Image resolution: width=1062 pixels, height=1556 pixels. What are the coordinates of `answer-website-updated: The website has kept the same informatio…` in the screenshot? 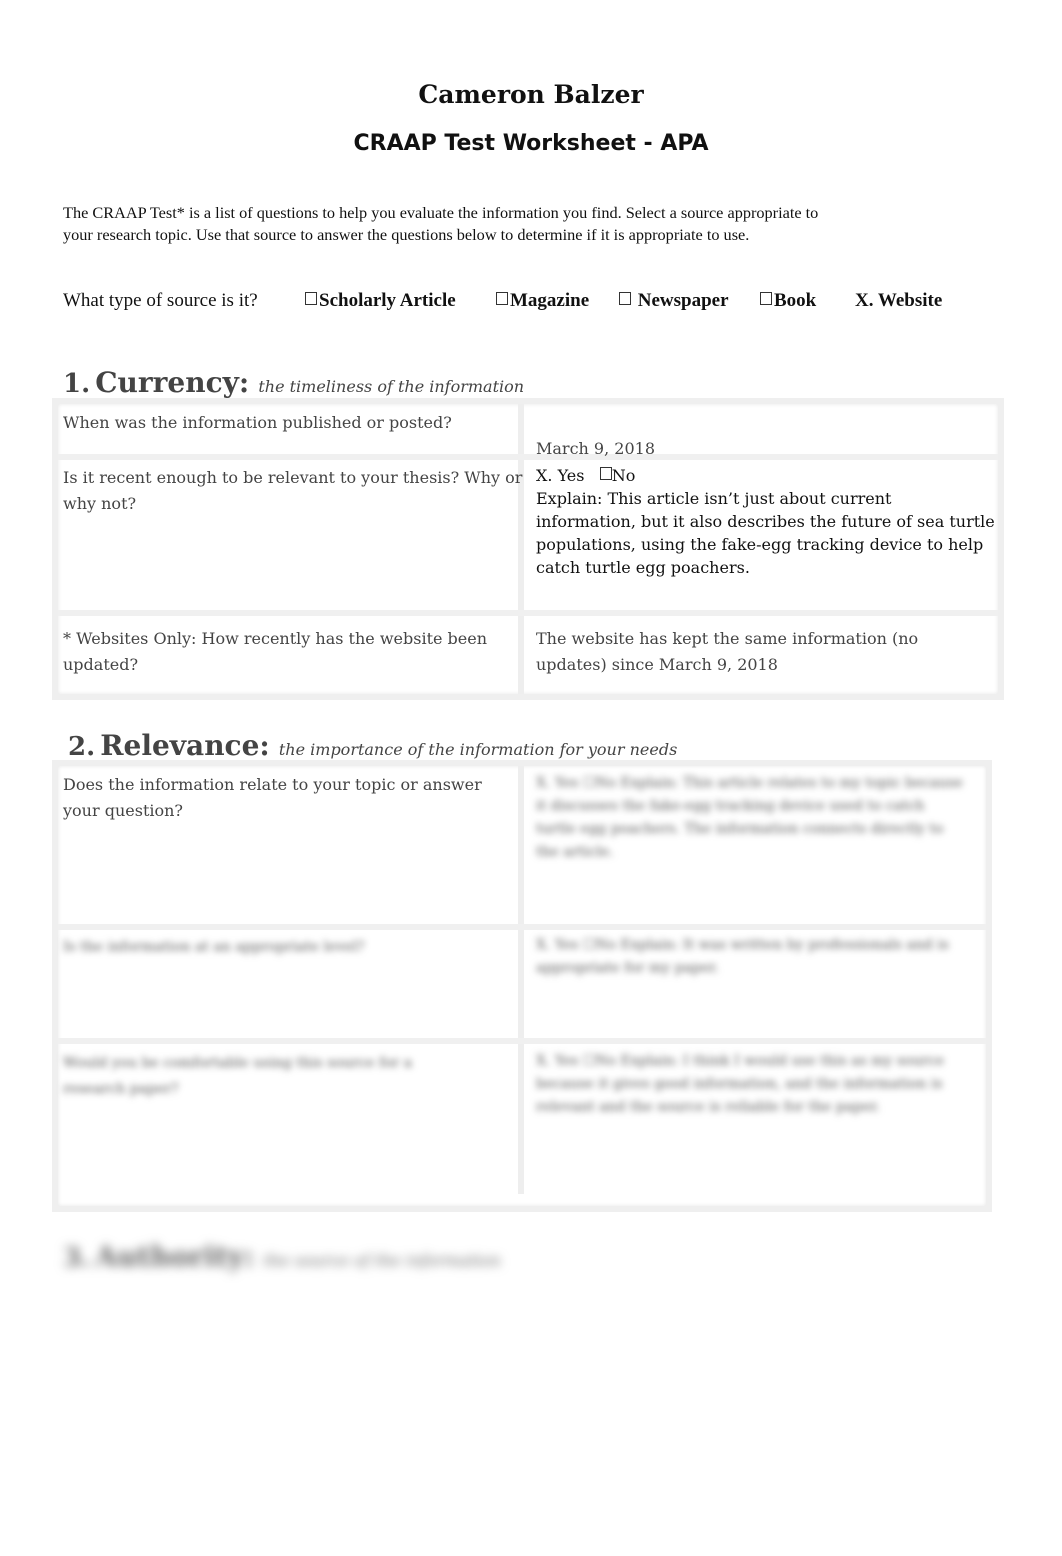 It's located at (746, 652).